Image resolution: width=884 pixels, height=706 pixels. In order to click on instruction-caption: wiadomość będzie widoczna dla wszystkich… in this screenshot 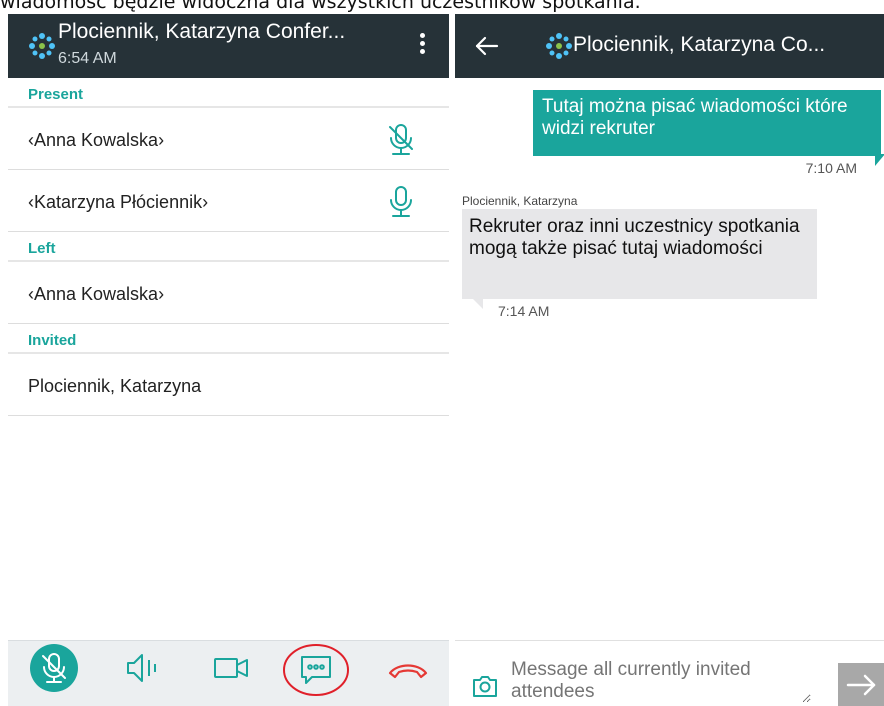, I will do `click(320, 6)`.